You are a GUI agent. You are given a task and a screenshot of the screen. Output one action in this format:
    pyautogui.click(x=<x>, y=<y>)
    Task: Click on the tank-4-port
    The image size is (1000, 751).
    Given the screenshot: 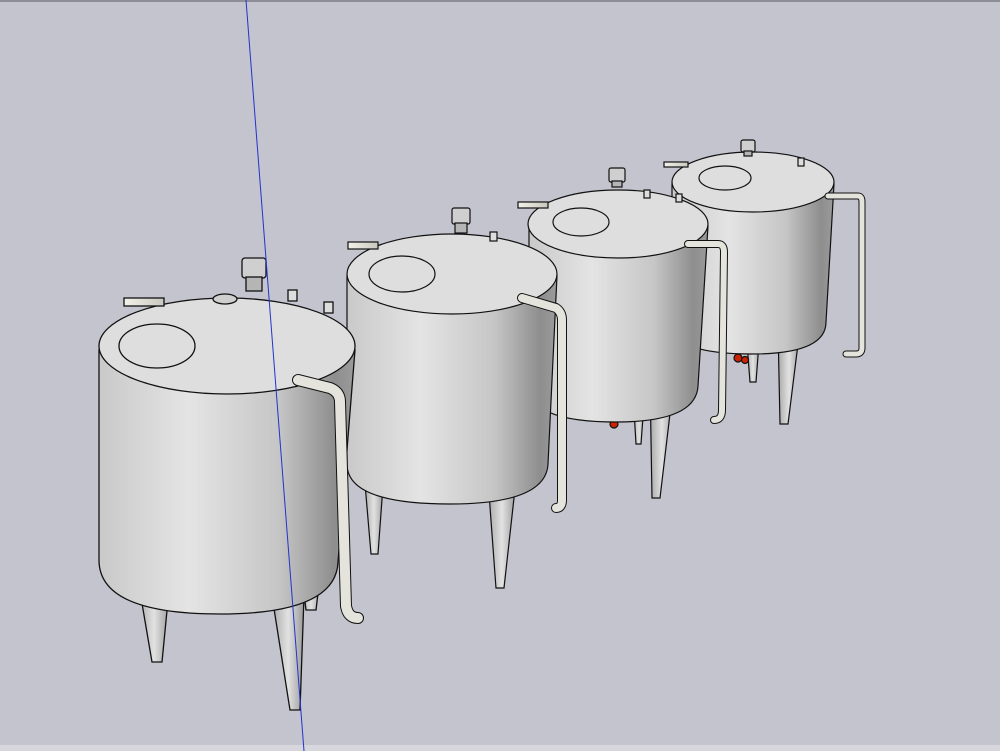 What is the action you would take?
    pyautogui.click(x=801, y=162)
    